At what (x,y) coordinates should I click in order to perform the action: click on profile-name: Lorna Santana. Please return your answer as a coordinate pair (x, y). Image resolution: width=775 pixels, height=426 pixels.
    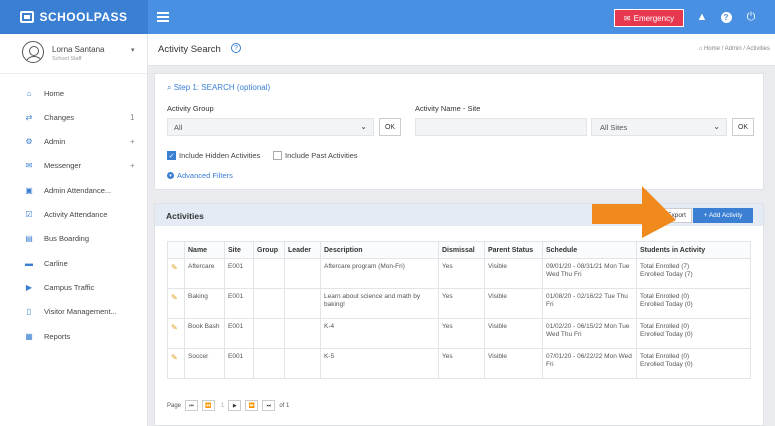
    Looking at the image, I should click on (78, 49).